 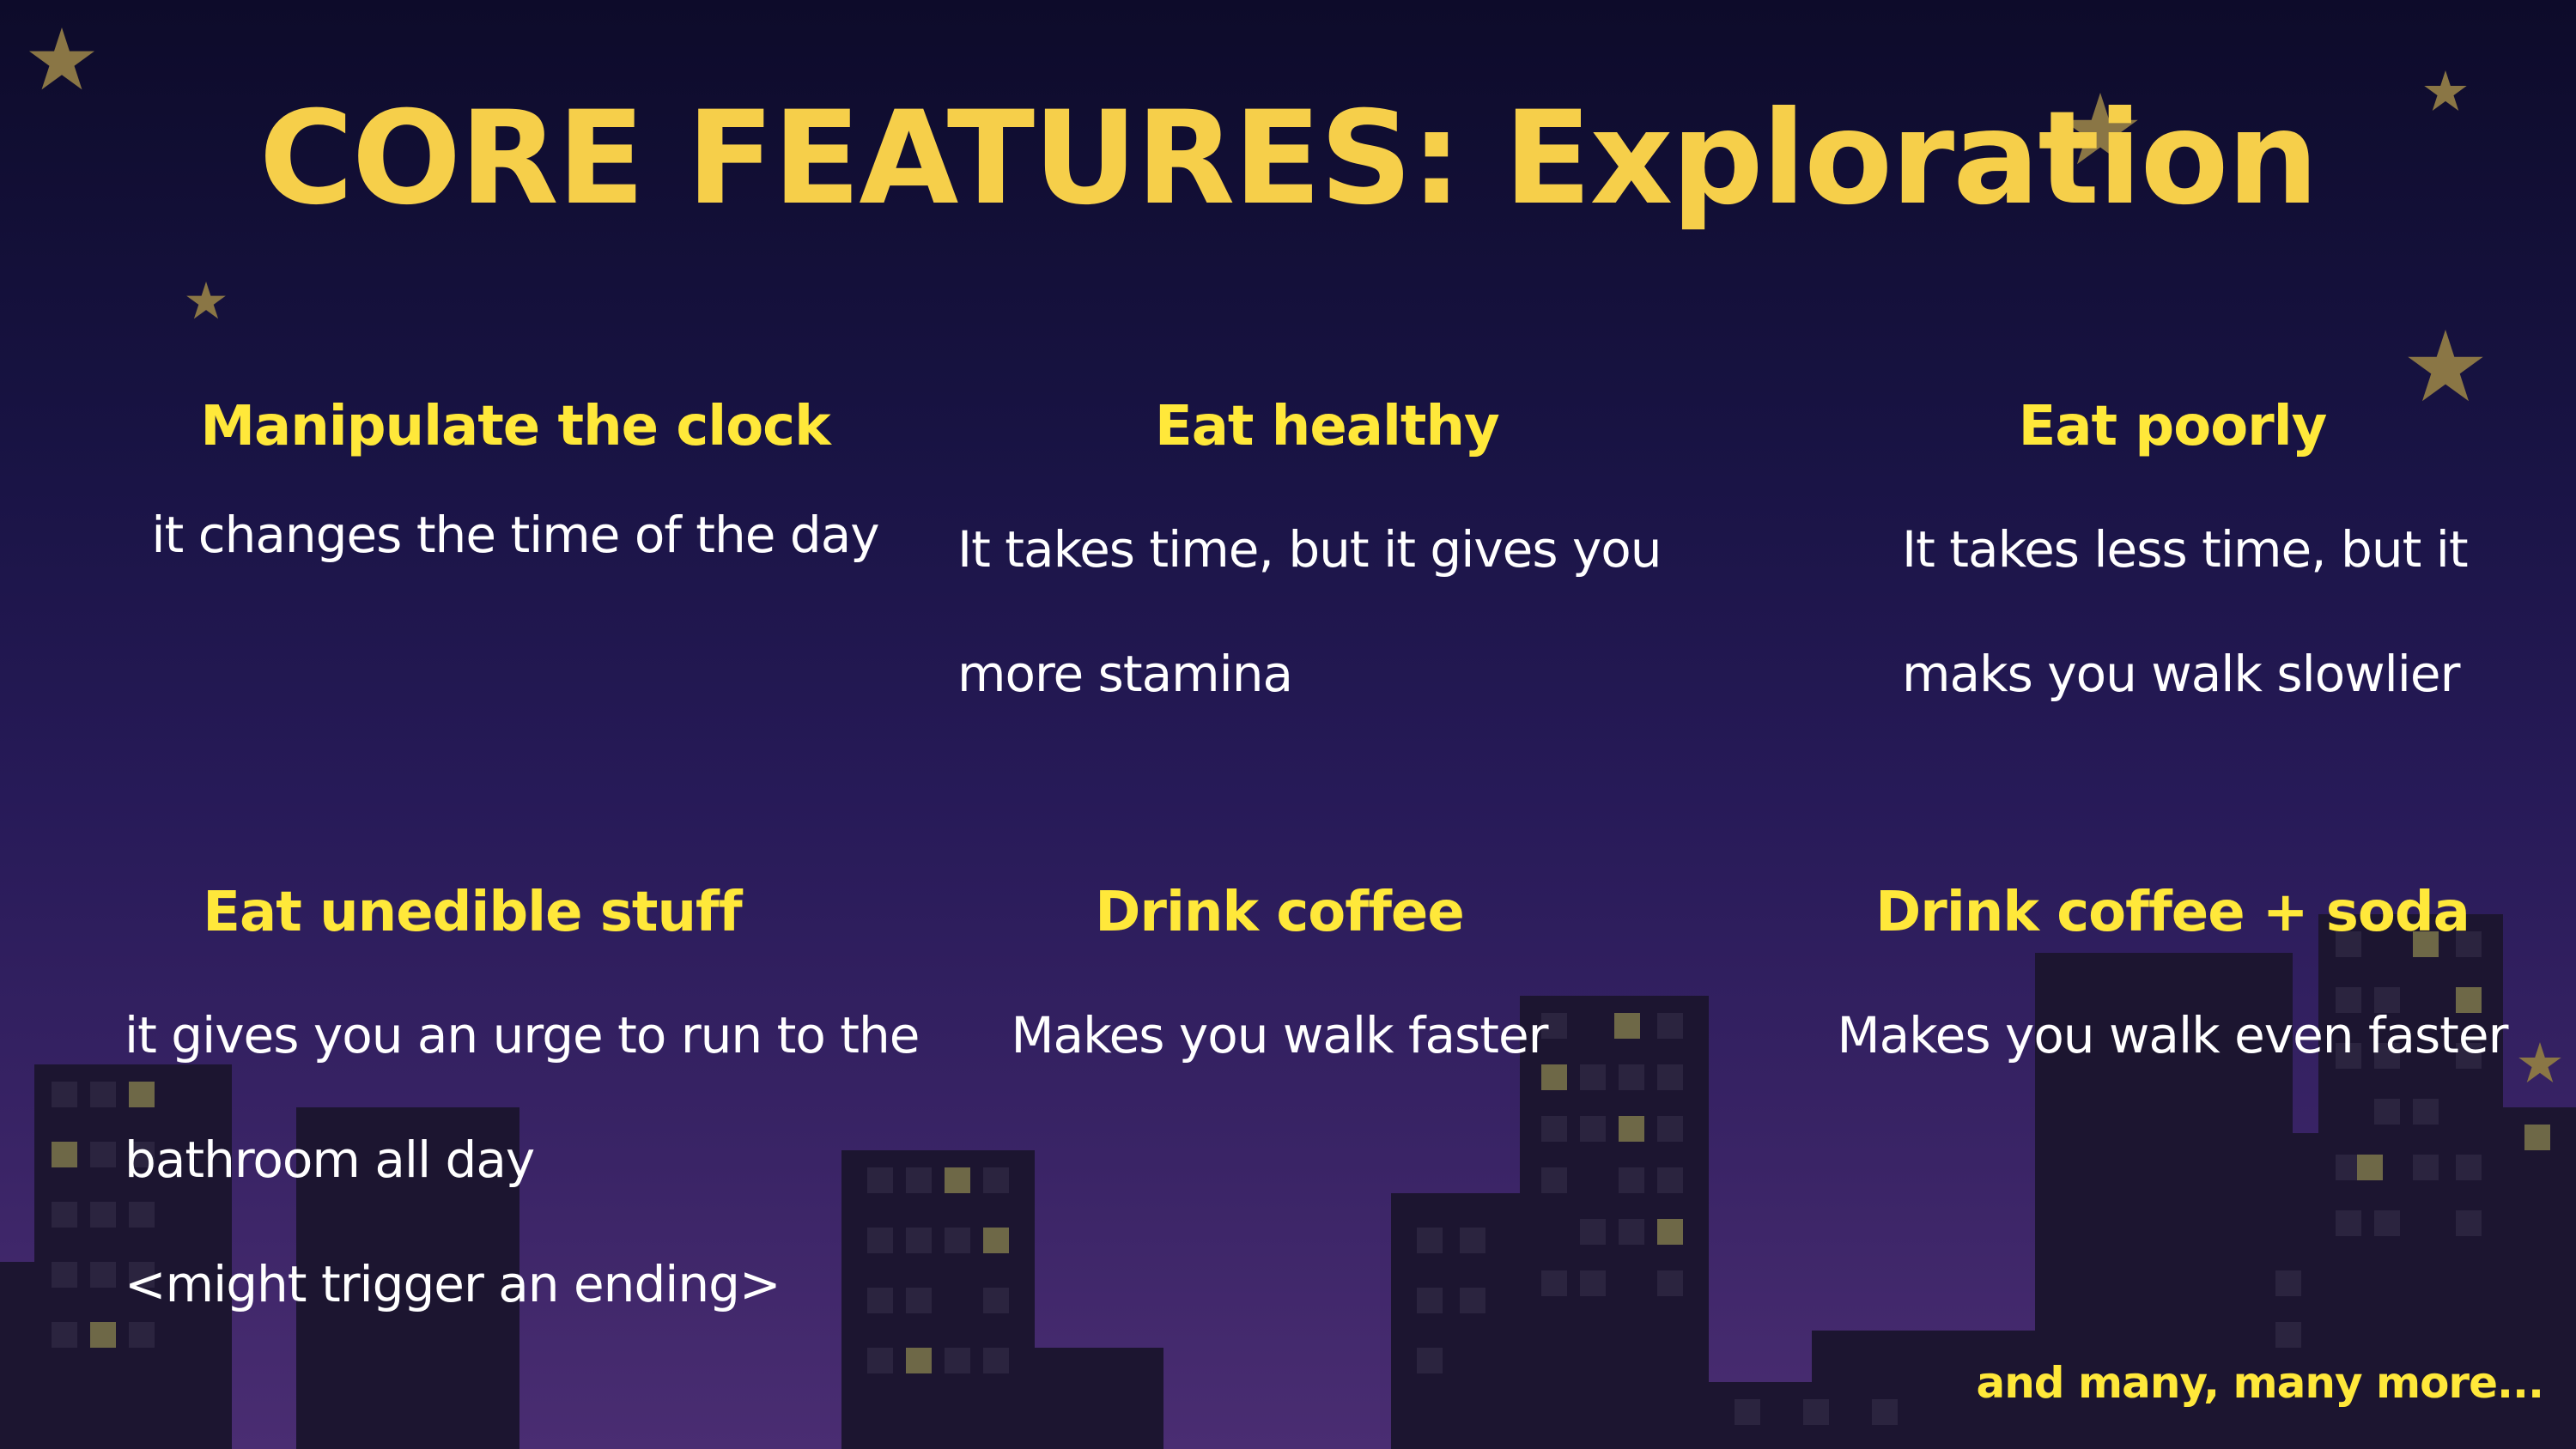 I want to click on feature-description-line: bathroom all day, so click(x=330, y=1160).